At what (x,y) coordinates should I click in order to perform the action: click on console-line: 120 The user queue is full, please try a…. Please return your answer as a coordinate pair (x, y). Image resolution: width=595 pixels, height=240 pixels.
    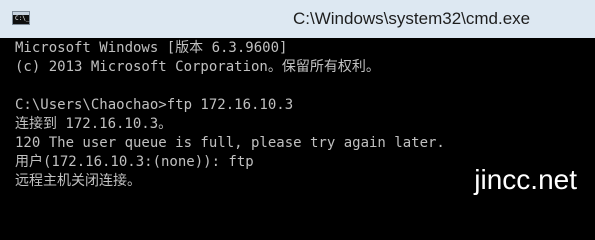
    Looking at the image, I should click on (230, 143).